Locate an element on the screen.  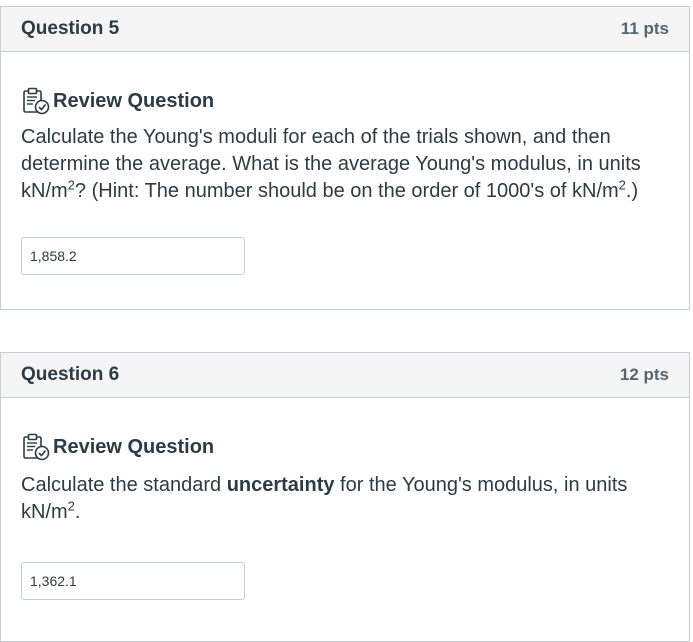
question-header: Question 5 11 pts is located at coordinates (345, 29).